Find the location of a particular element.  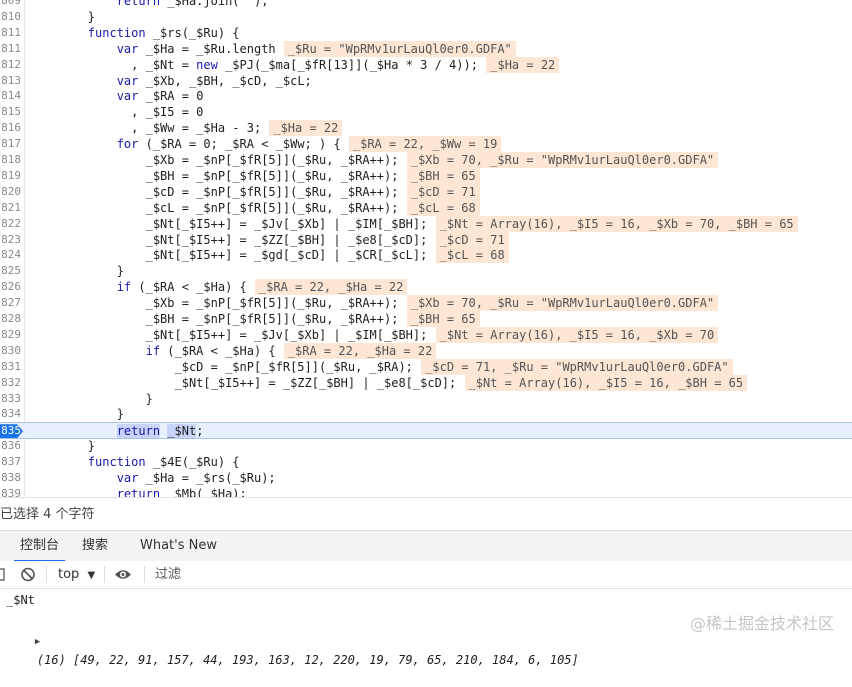

inline-value-annotation: _$Ha = 22 is located at coordinates (306, 128).